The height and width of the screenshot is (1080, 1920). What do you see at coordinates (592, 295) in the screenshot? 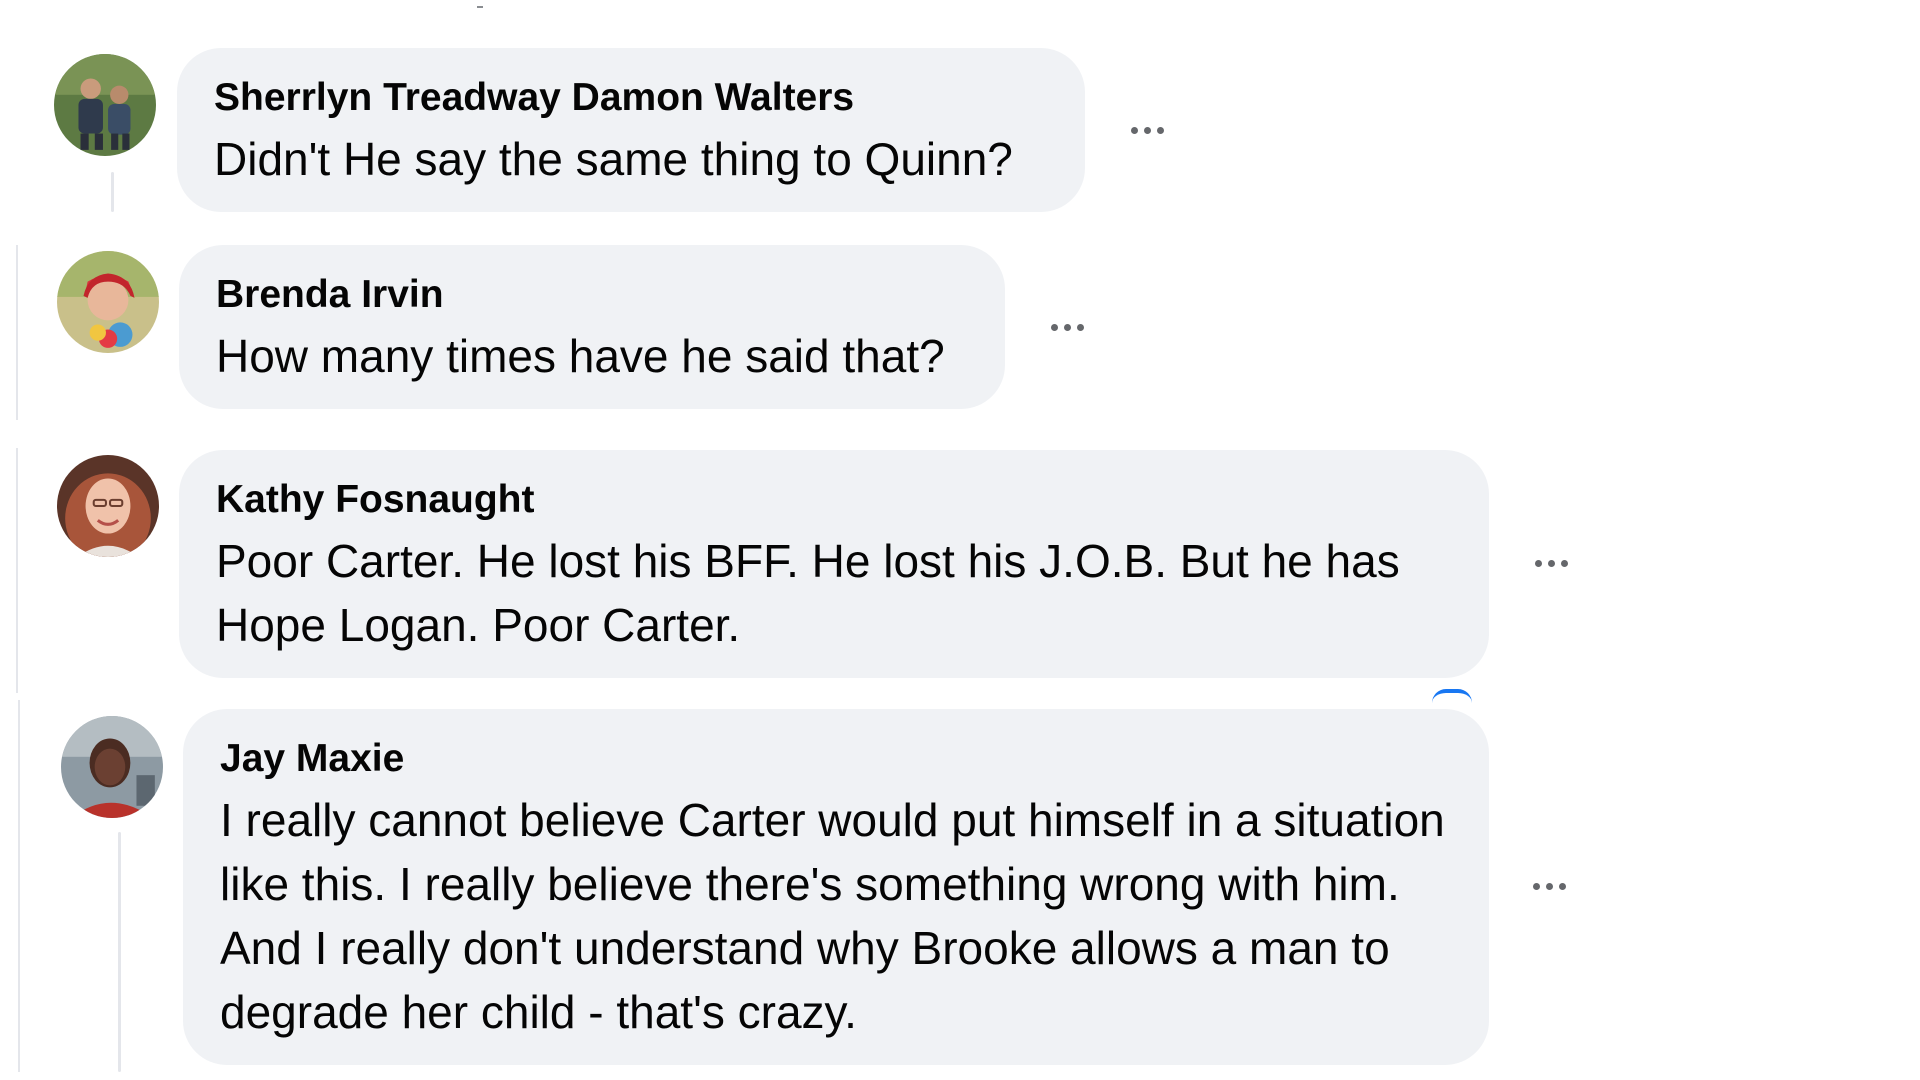
I see `comment-author: Brenda Irvin` at bounding box center [592, 295].